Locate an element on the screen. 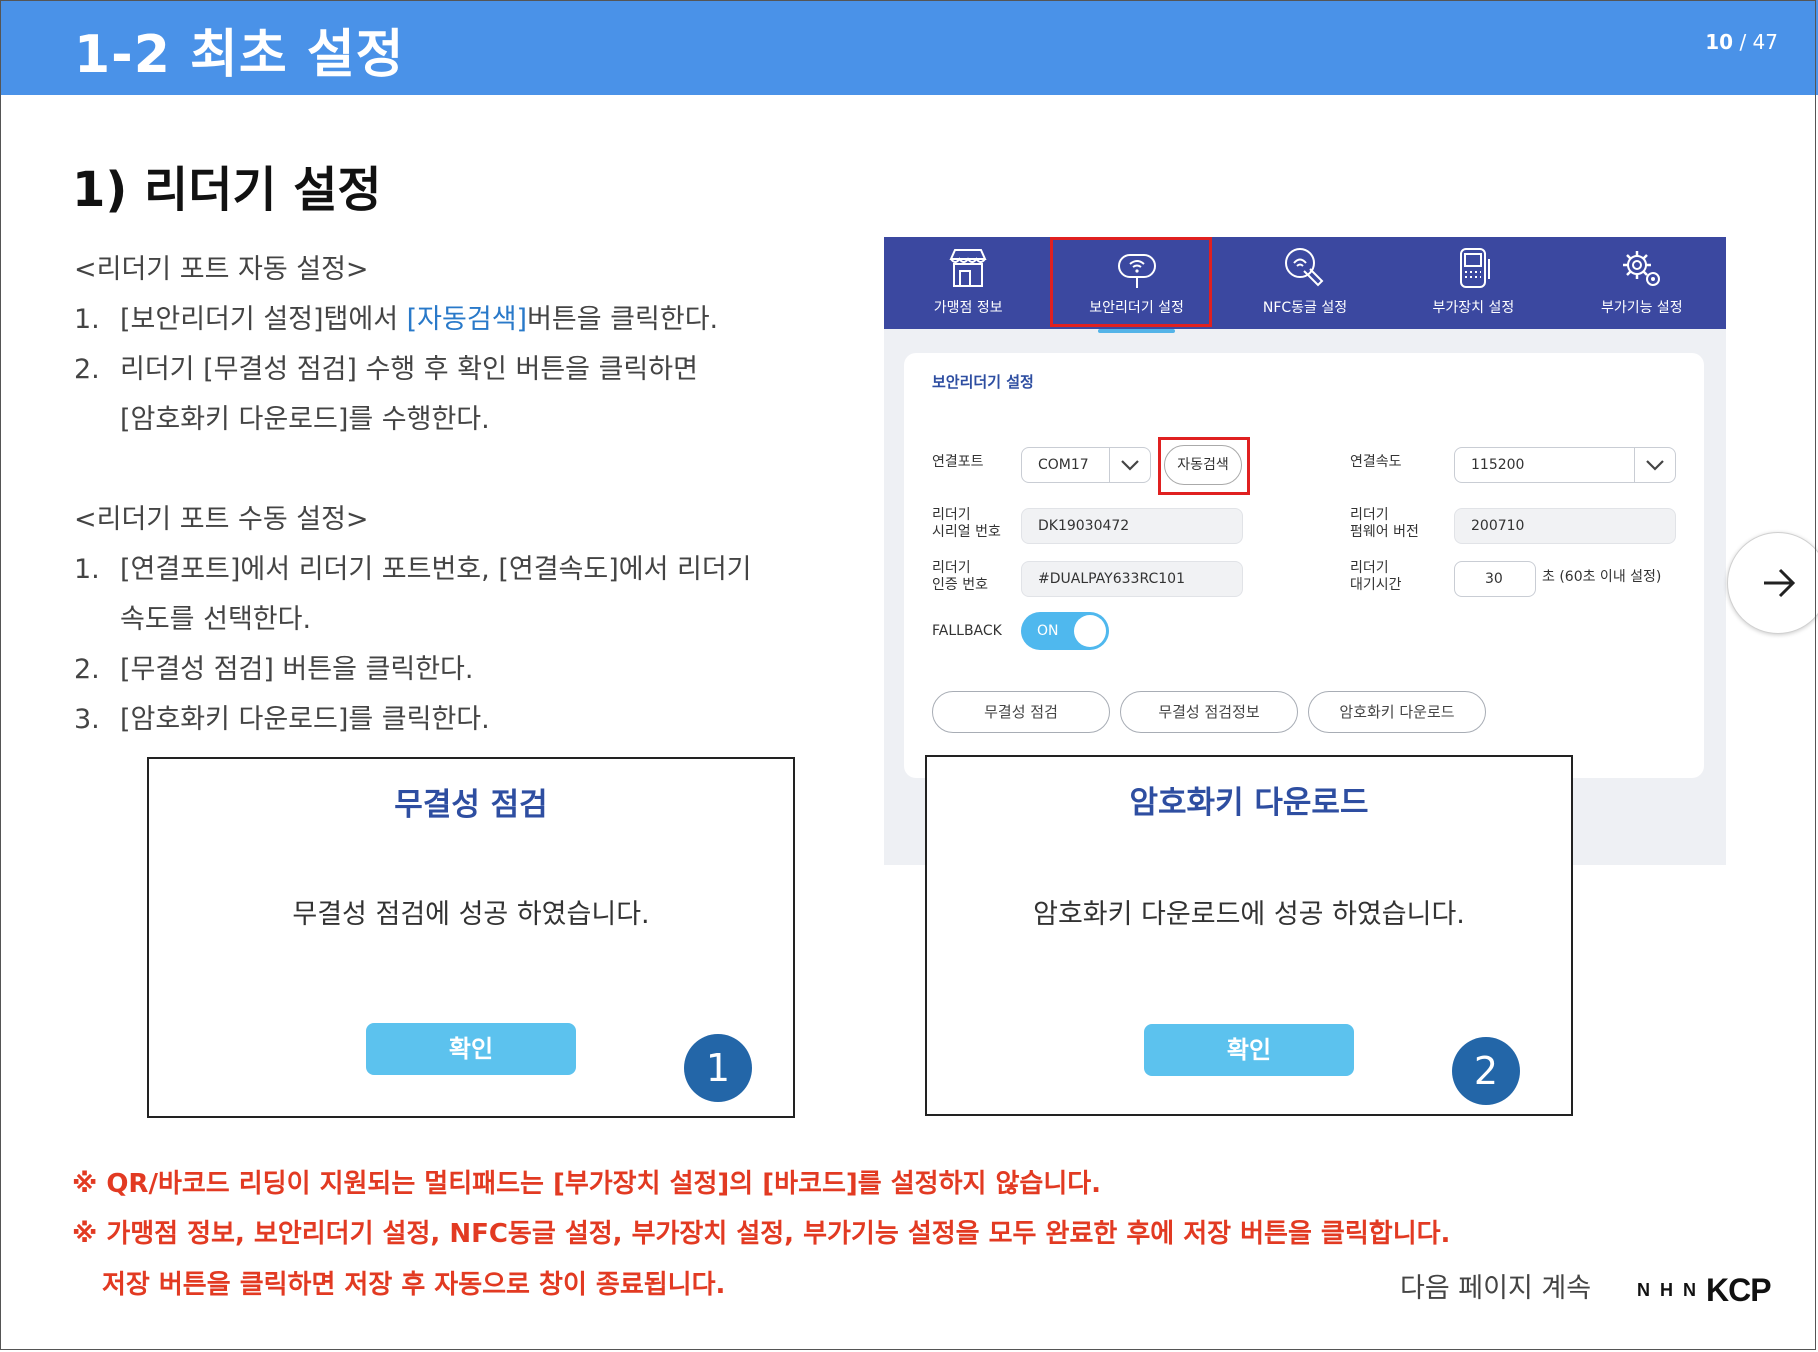 Image resolution: width=1818 pixels, height=1352 pixels. page-indicator: 10 / 47 is located at coordinates (1741, 42).